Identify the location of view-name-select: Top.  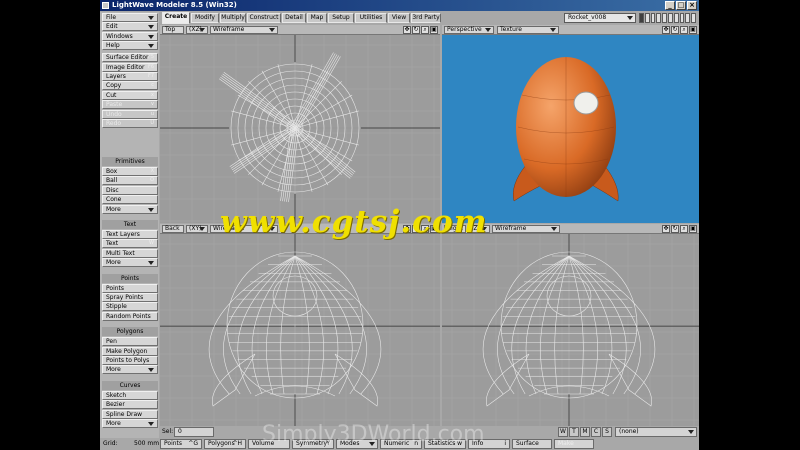
(173, 30).